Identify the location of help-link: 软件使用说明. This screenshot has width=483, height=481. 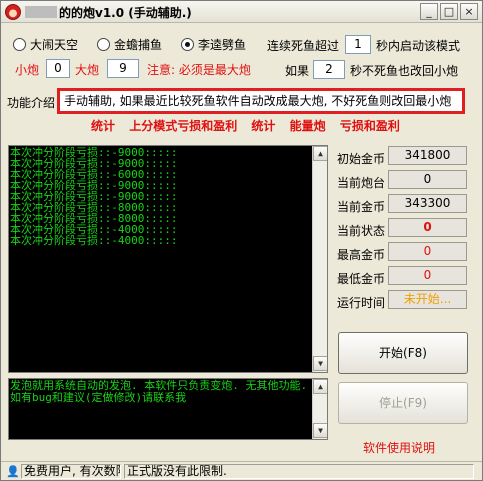
(399, 447).